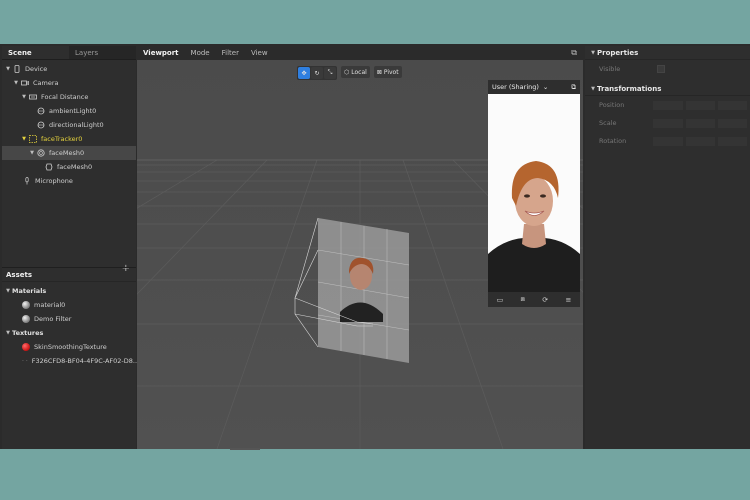 Image resolution: width=750 pixels, height=500 pixels. Describe the element at coordinates (53, 319) in the screenshot. I see `asset-label: Demo Filter` at that location.